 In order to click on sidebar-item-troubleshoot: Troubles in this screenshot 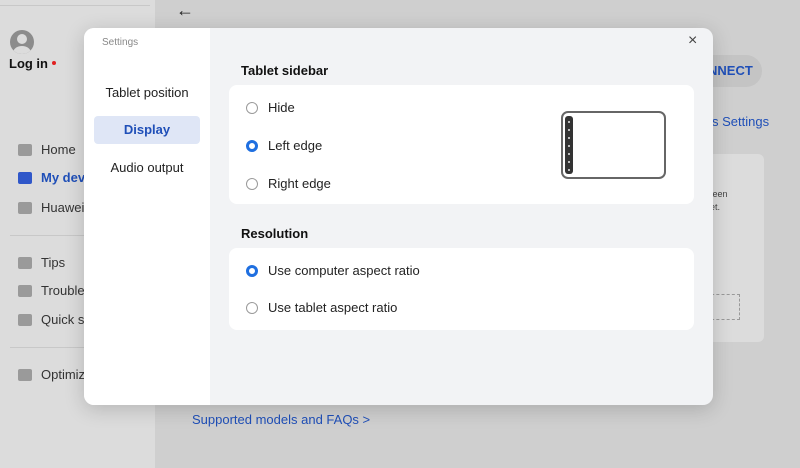, I will do `click(54, 290)`.